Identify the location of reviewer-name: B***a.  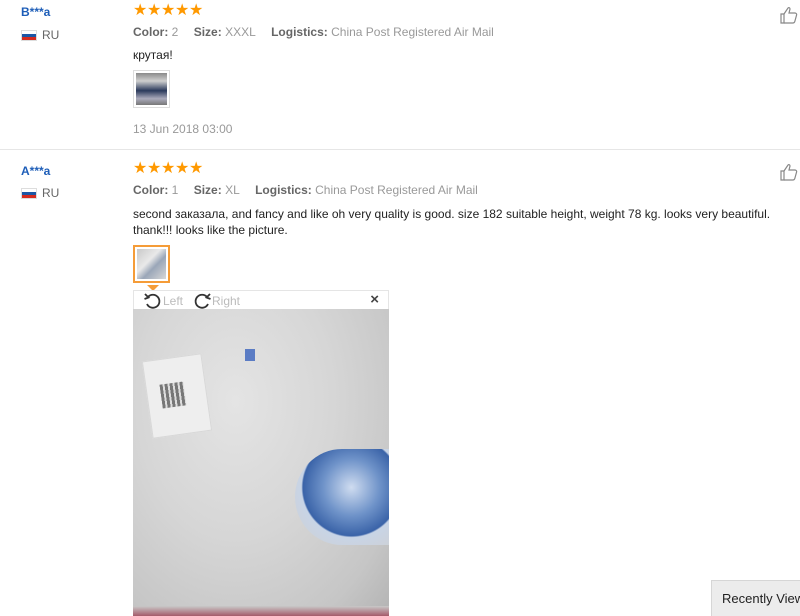
(36, 12).